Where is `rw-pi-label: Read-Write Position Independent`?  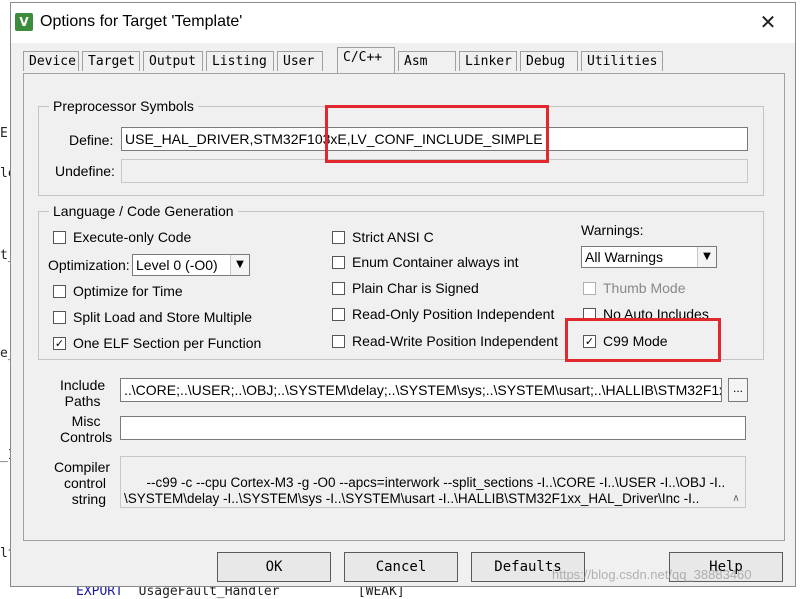
rw-pi-label: Read-Write Position Independent is located at coordinates (455, 341).